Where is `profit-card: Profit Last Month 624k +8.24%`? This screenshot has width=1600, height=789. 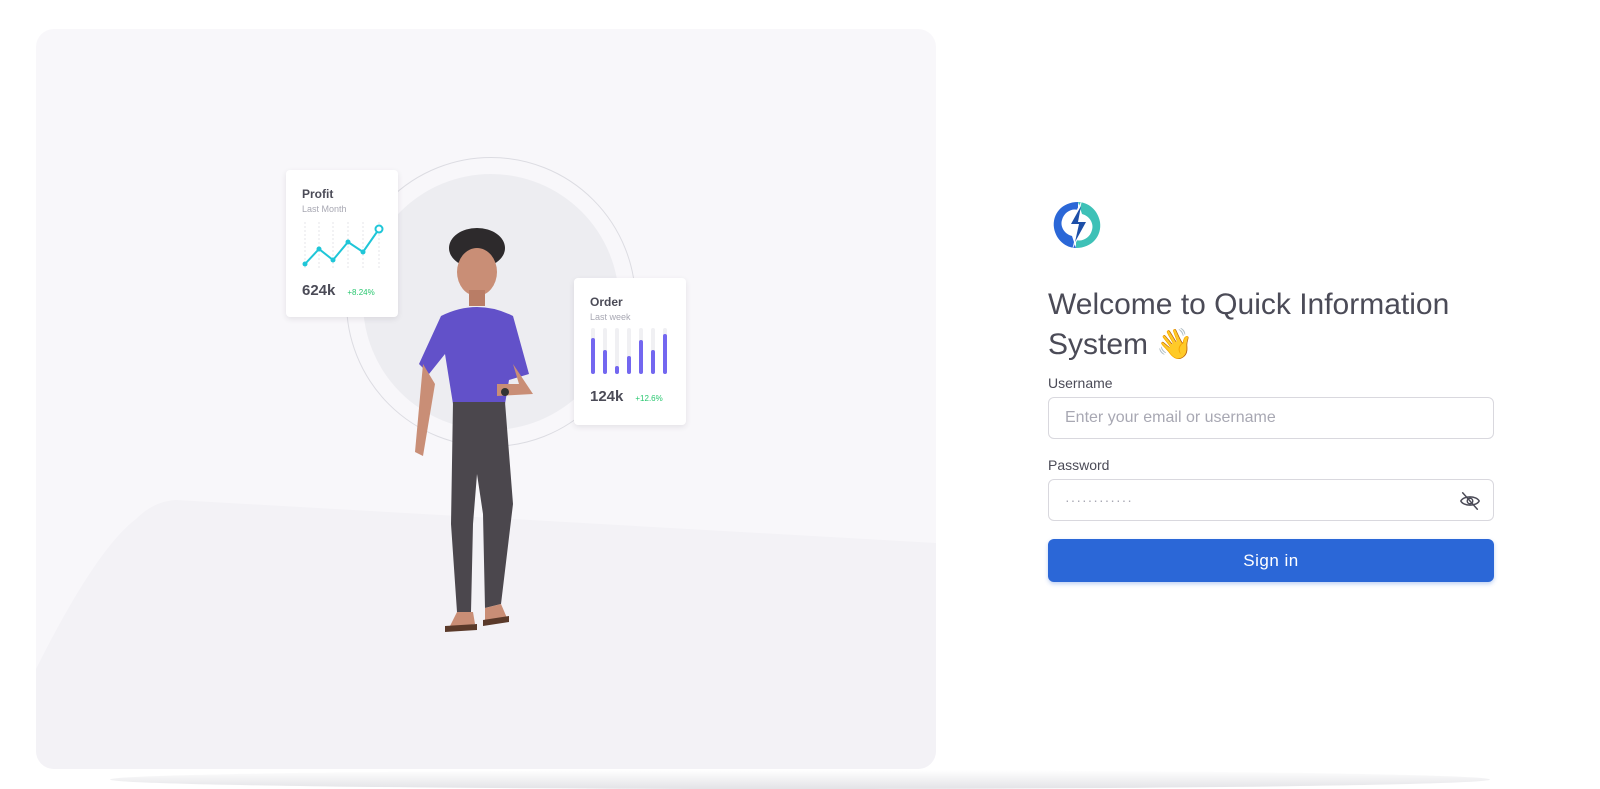
profit-card: Profit Last Month 624k +8.24% is located at coordinates (342, 243).